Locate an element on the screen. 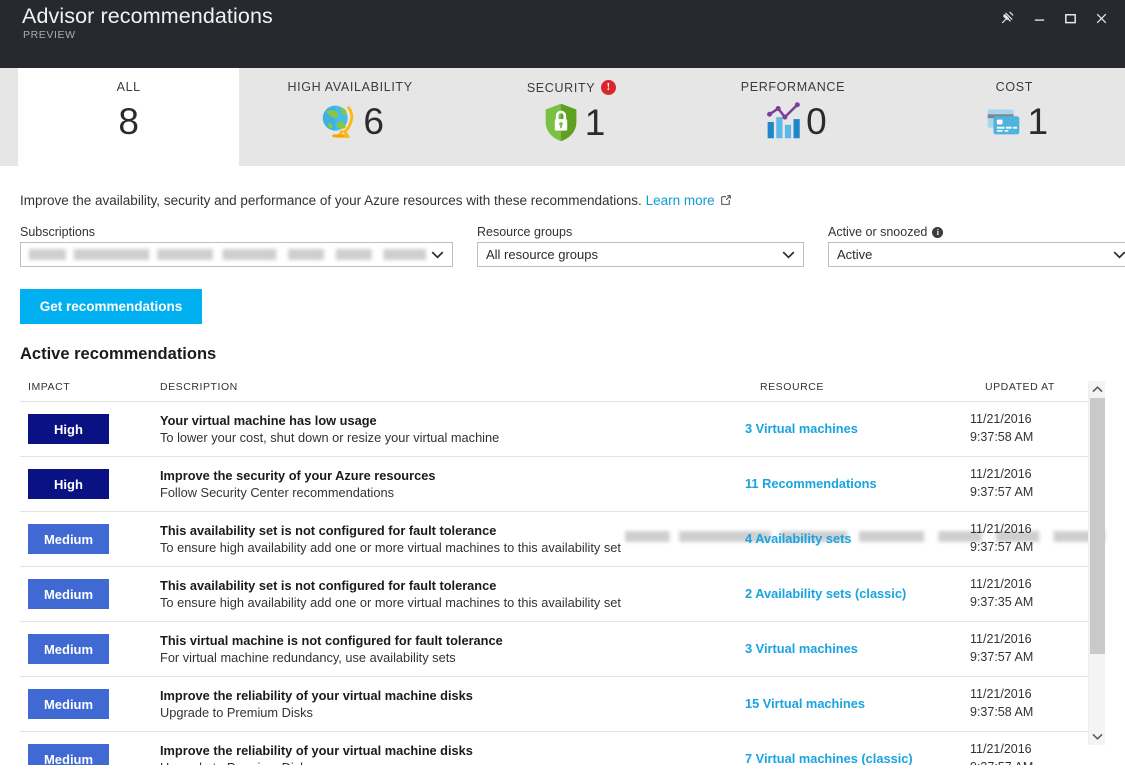 This screenshot has height=775, width=1125. state-select: Active is located at coordinates (976, 254).